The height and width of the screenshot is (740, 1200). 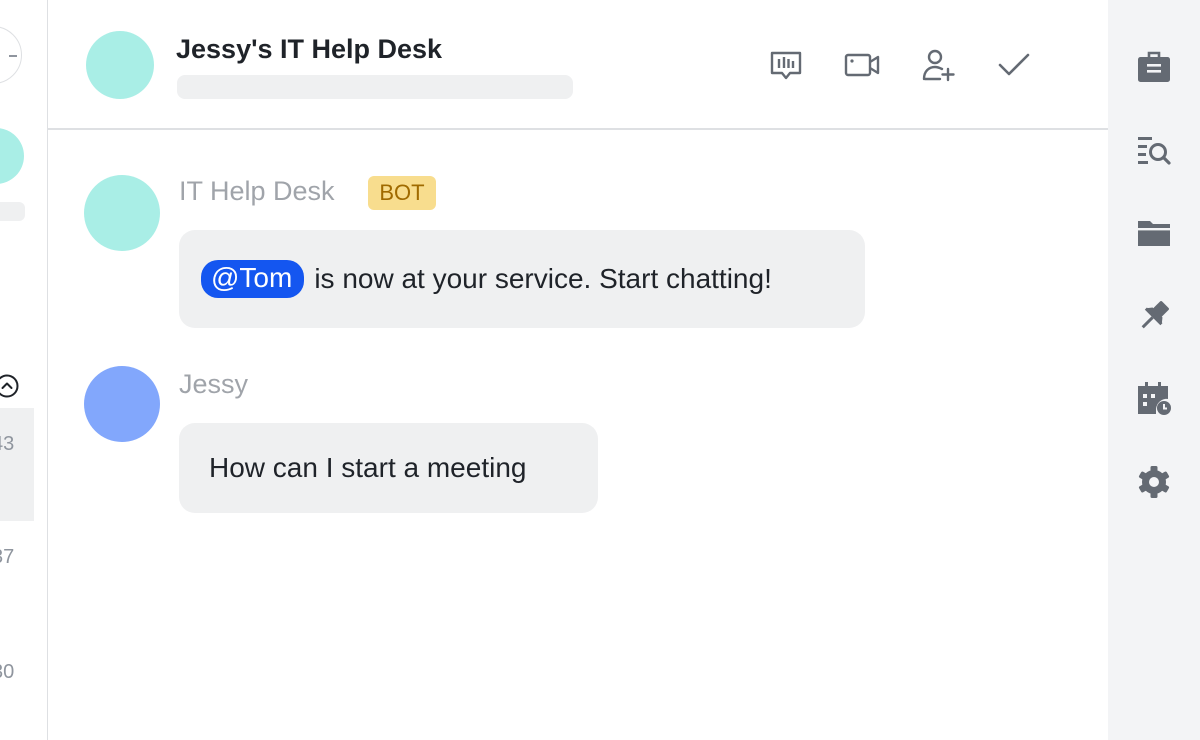 What do you see at coordinates (402, 193) in the screenshot?
I see `bot-badge: BOT` at bounding box center [402, 193].